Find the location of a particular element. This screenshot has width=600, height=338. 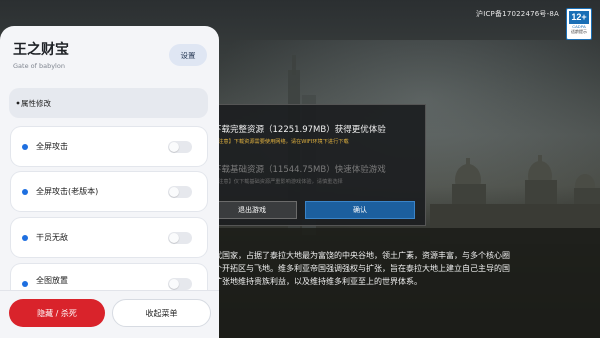

menu-title: 王之财宝 is located at coordinates (41, 50).